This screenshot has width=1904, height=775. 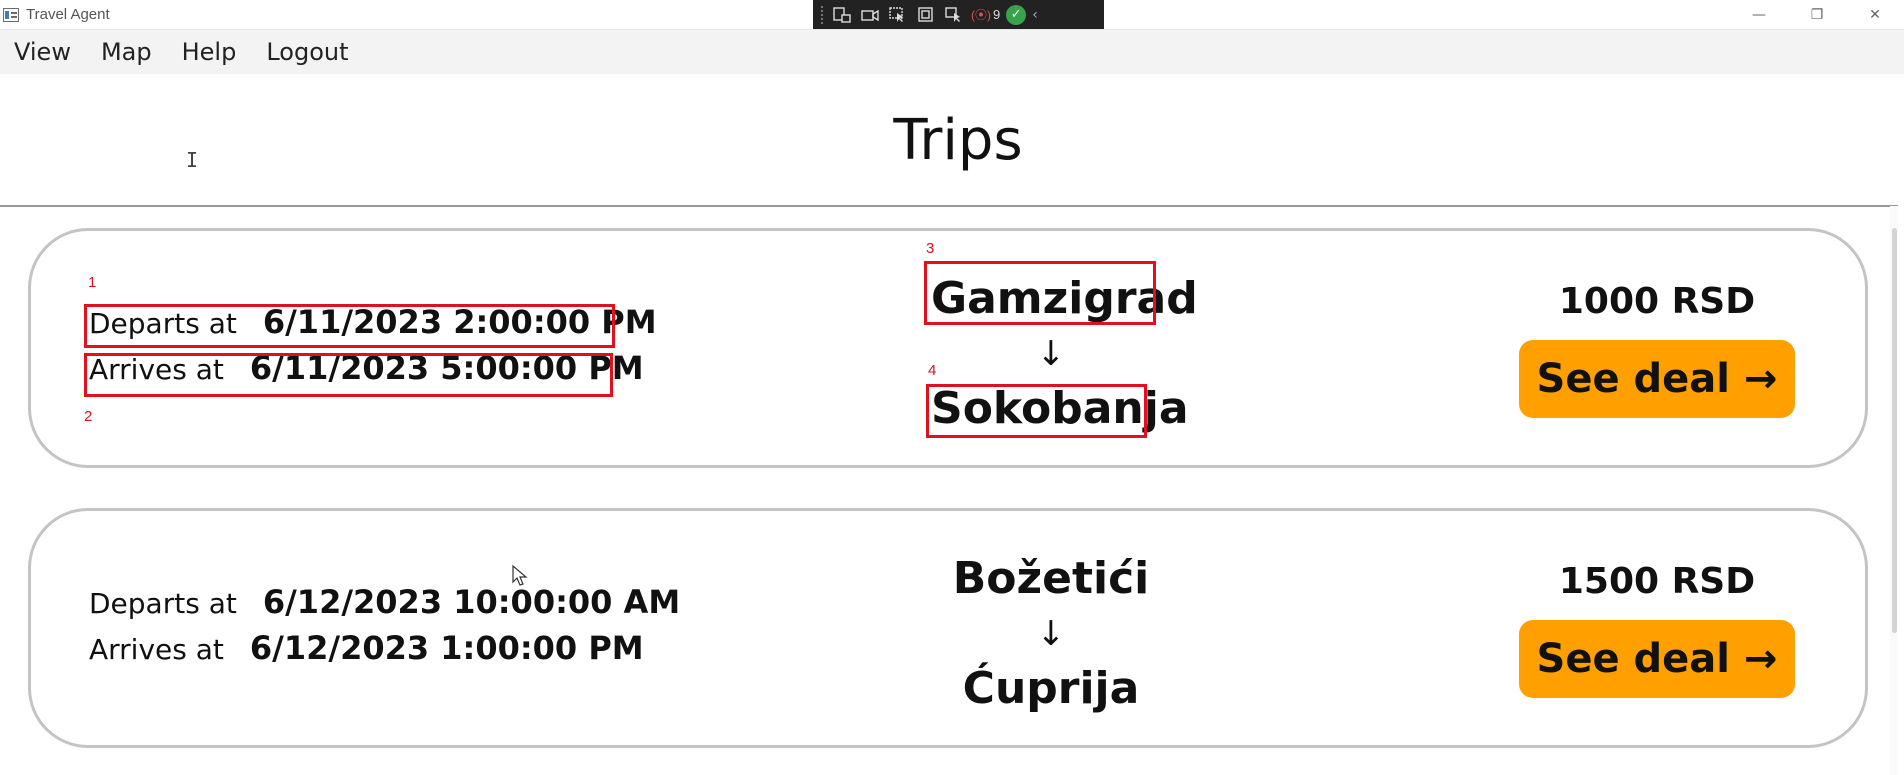 I want to click on mouse-pointer-icon, so click(x=520, y=577).